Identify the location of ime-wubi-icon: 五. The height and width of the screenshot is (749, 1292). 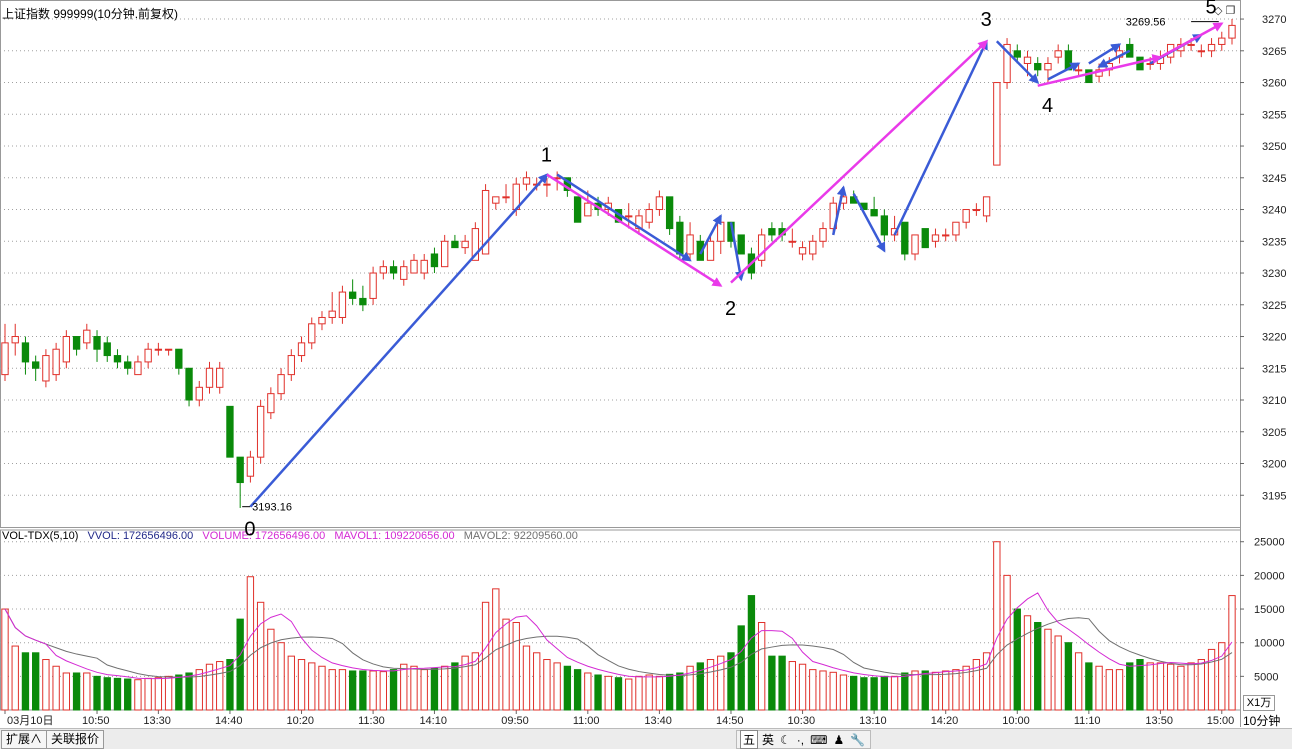
(749, 739).